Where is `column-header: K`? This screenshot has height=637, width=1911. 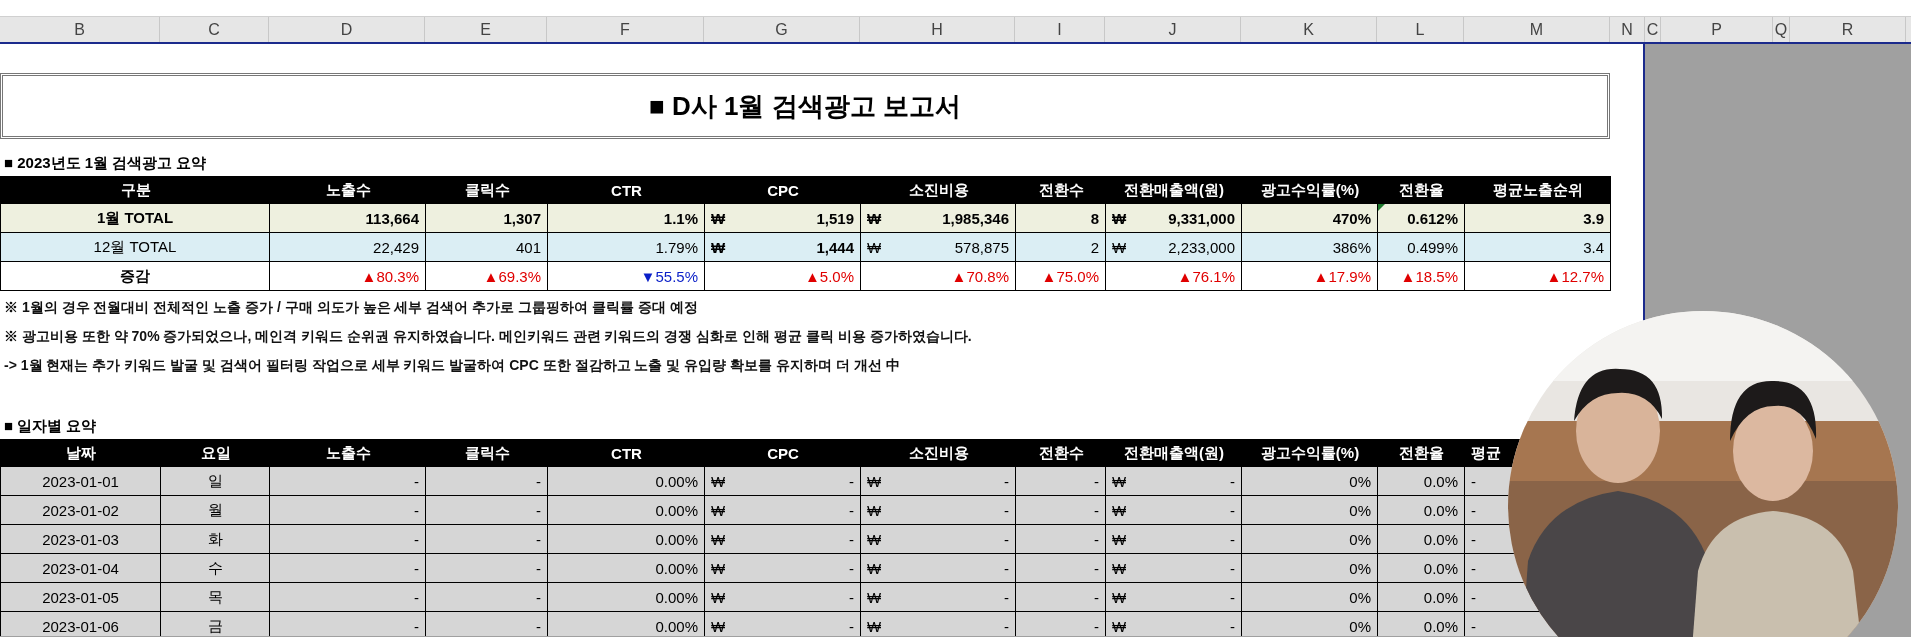 column-header: K is located at coordinates (1309, 29).